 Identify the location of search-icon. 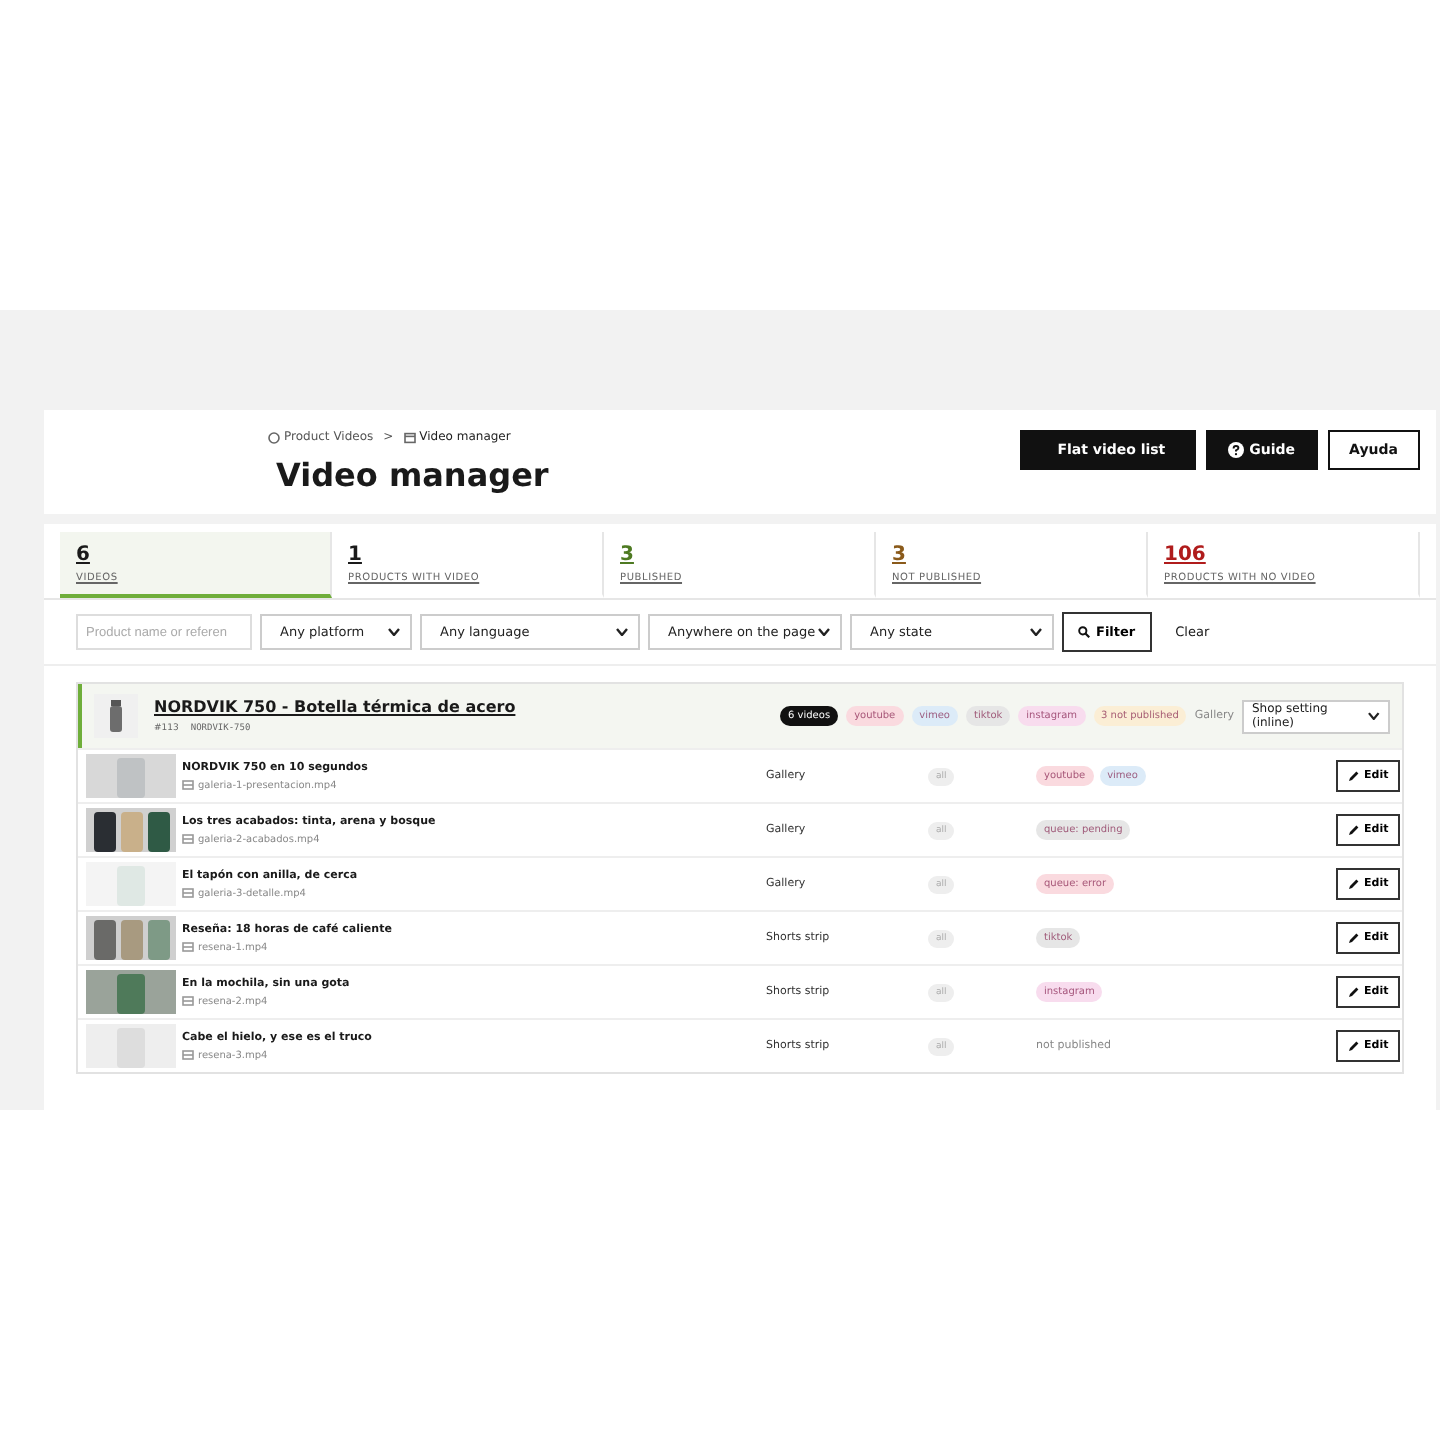
(1084, 632).